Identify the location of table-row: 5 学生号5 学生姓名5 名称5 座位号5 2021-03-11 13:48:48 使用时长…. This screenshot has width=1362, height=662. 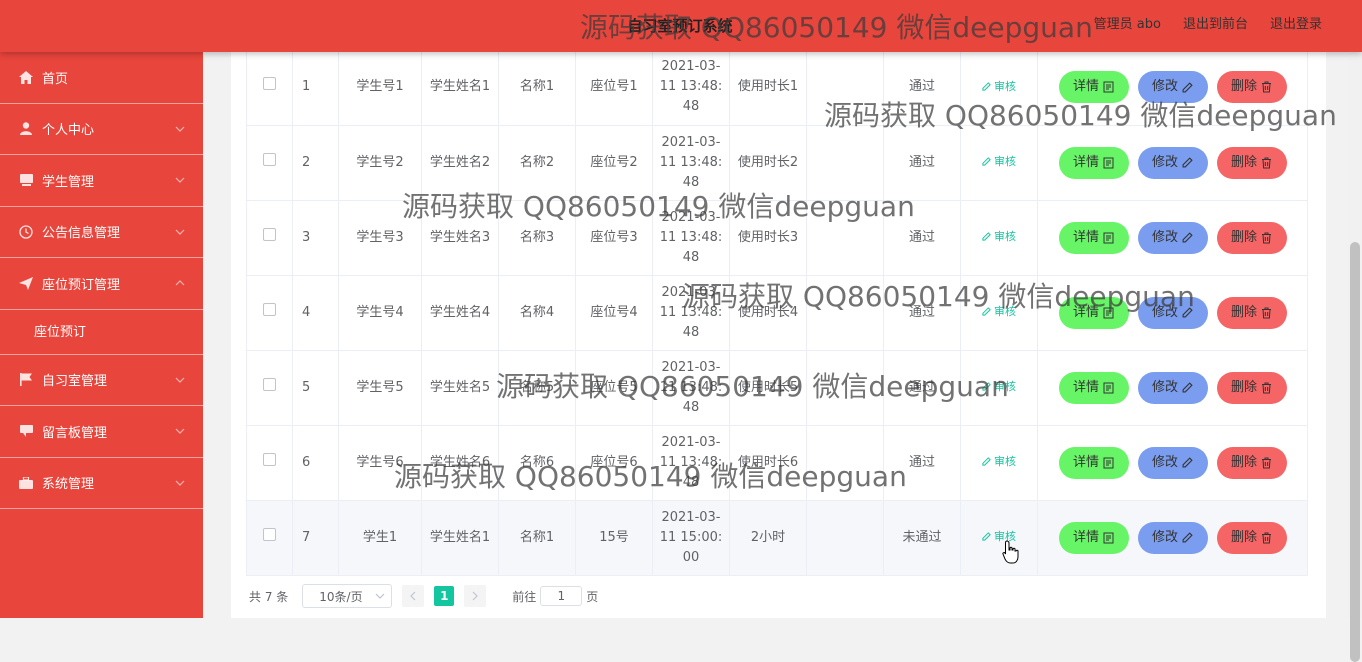
(777, 388).